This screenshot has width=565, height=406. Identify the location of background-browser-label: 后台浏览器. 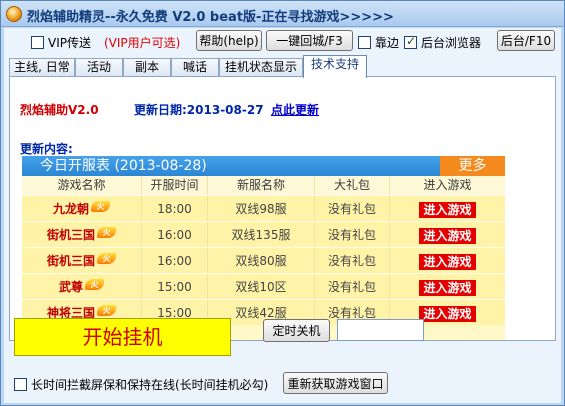
(451, 43).